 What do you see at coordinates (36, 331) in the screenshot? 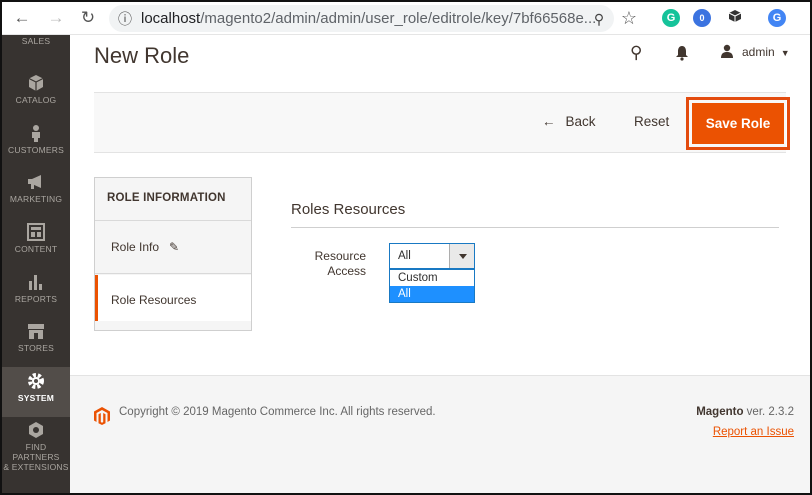
I see `store-icon` at bounding box center [36, 331].